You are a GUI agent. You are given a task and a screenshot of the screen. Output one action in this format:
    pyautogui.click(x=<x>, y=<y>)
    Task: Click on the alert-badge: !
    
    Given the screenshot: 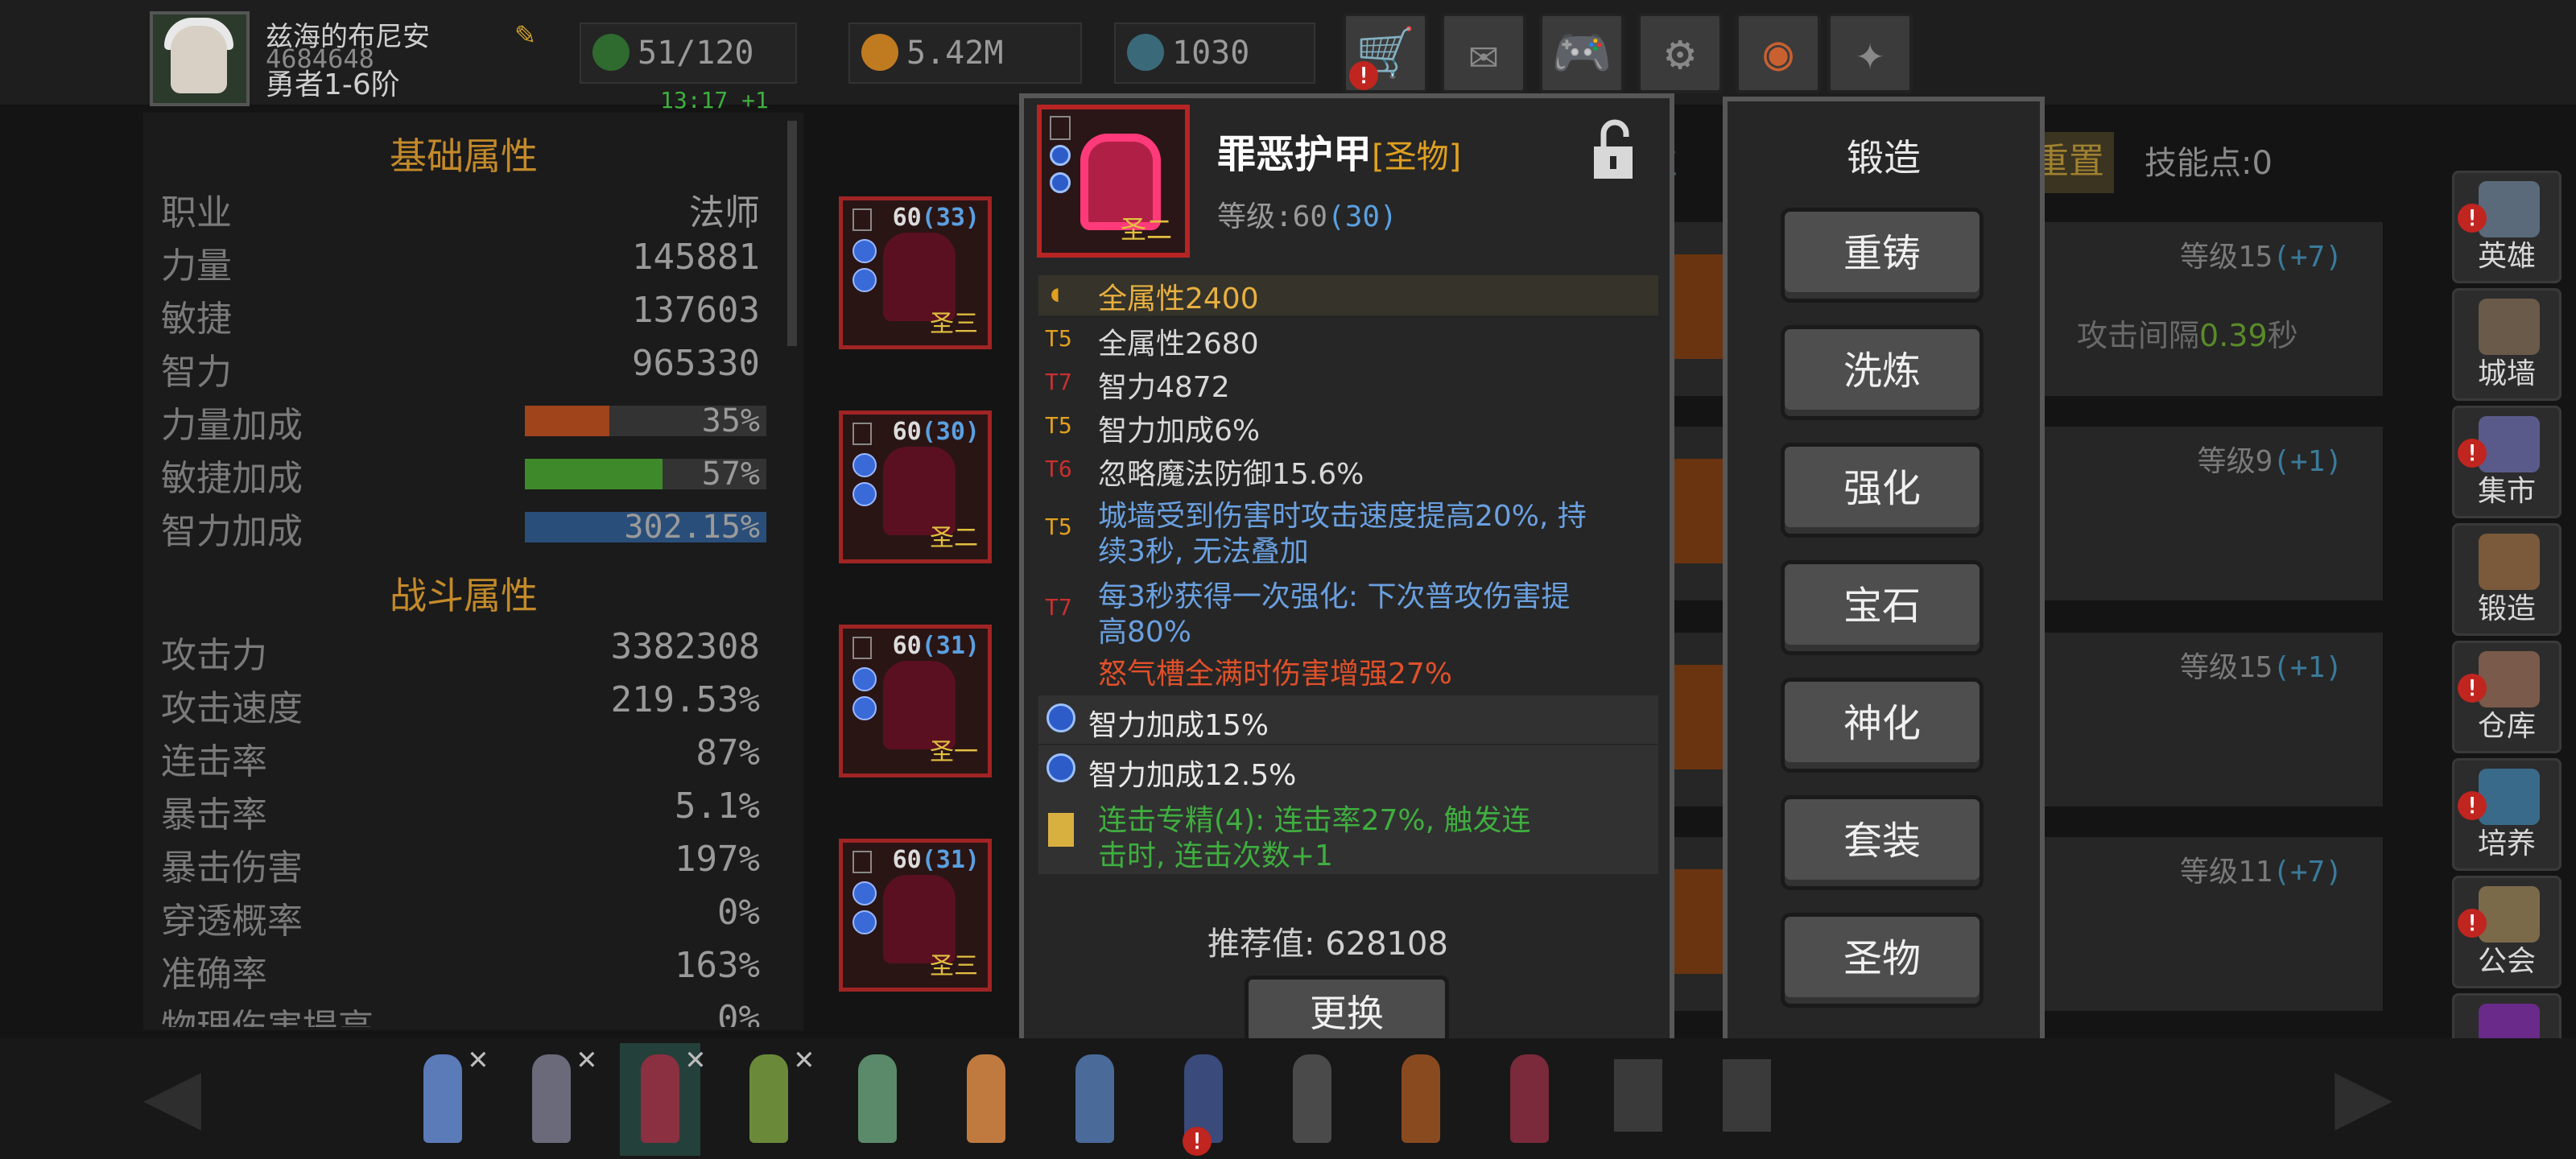 What is the action you would take?
    pyautogui.click(x=1197, y=1141)
    